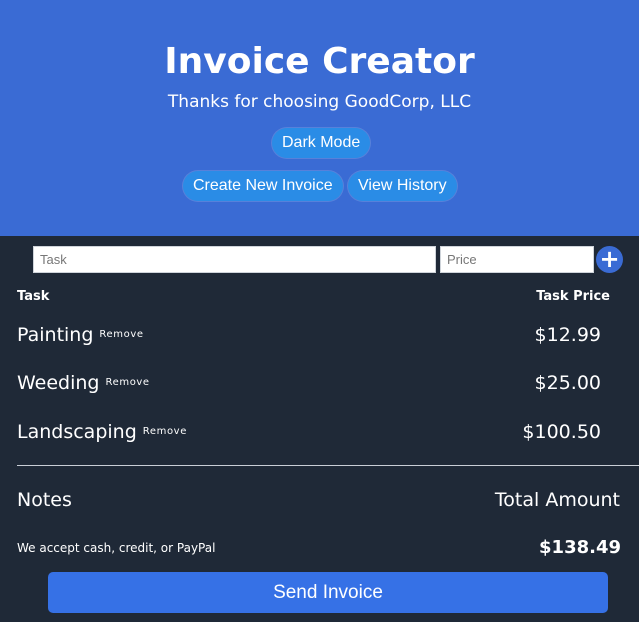  Describe the element at coordinates (517, 259) in the screenshot. I see `price-input: Price` at that location.